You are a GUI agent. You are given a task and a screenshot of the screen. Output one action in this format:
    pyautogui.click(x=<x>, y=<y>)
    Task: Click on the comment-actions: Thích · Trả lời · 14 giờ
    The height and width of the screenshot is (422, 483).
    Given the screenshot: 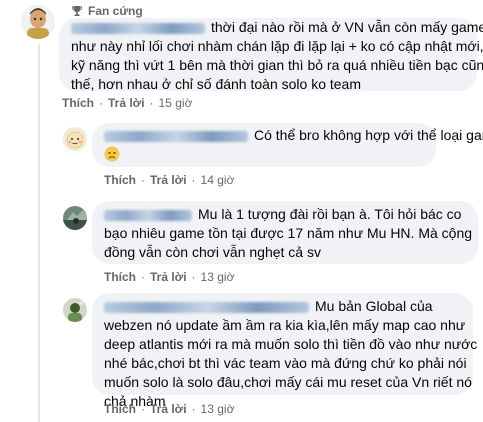 What is the action you would take?
    pyautogui.click(x=169, y=180)
    